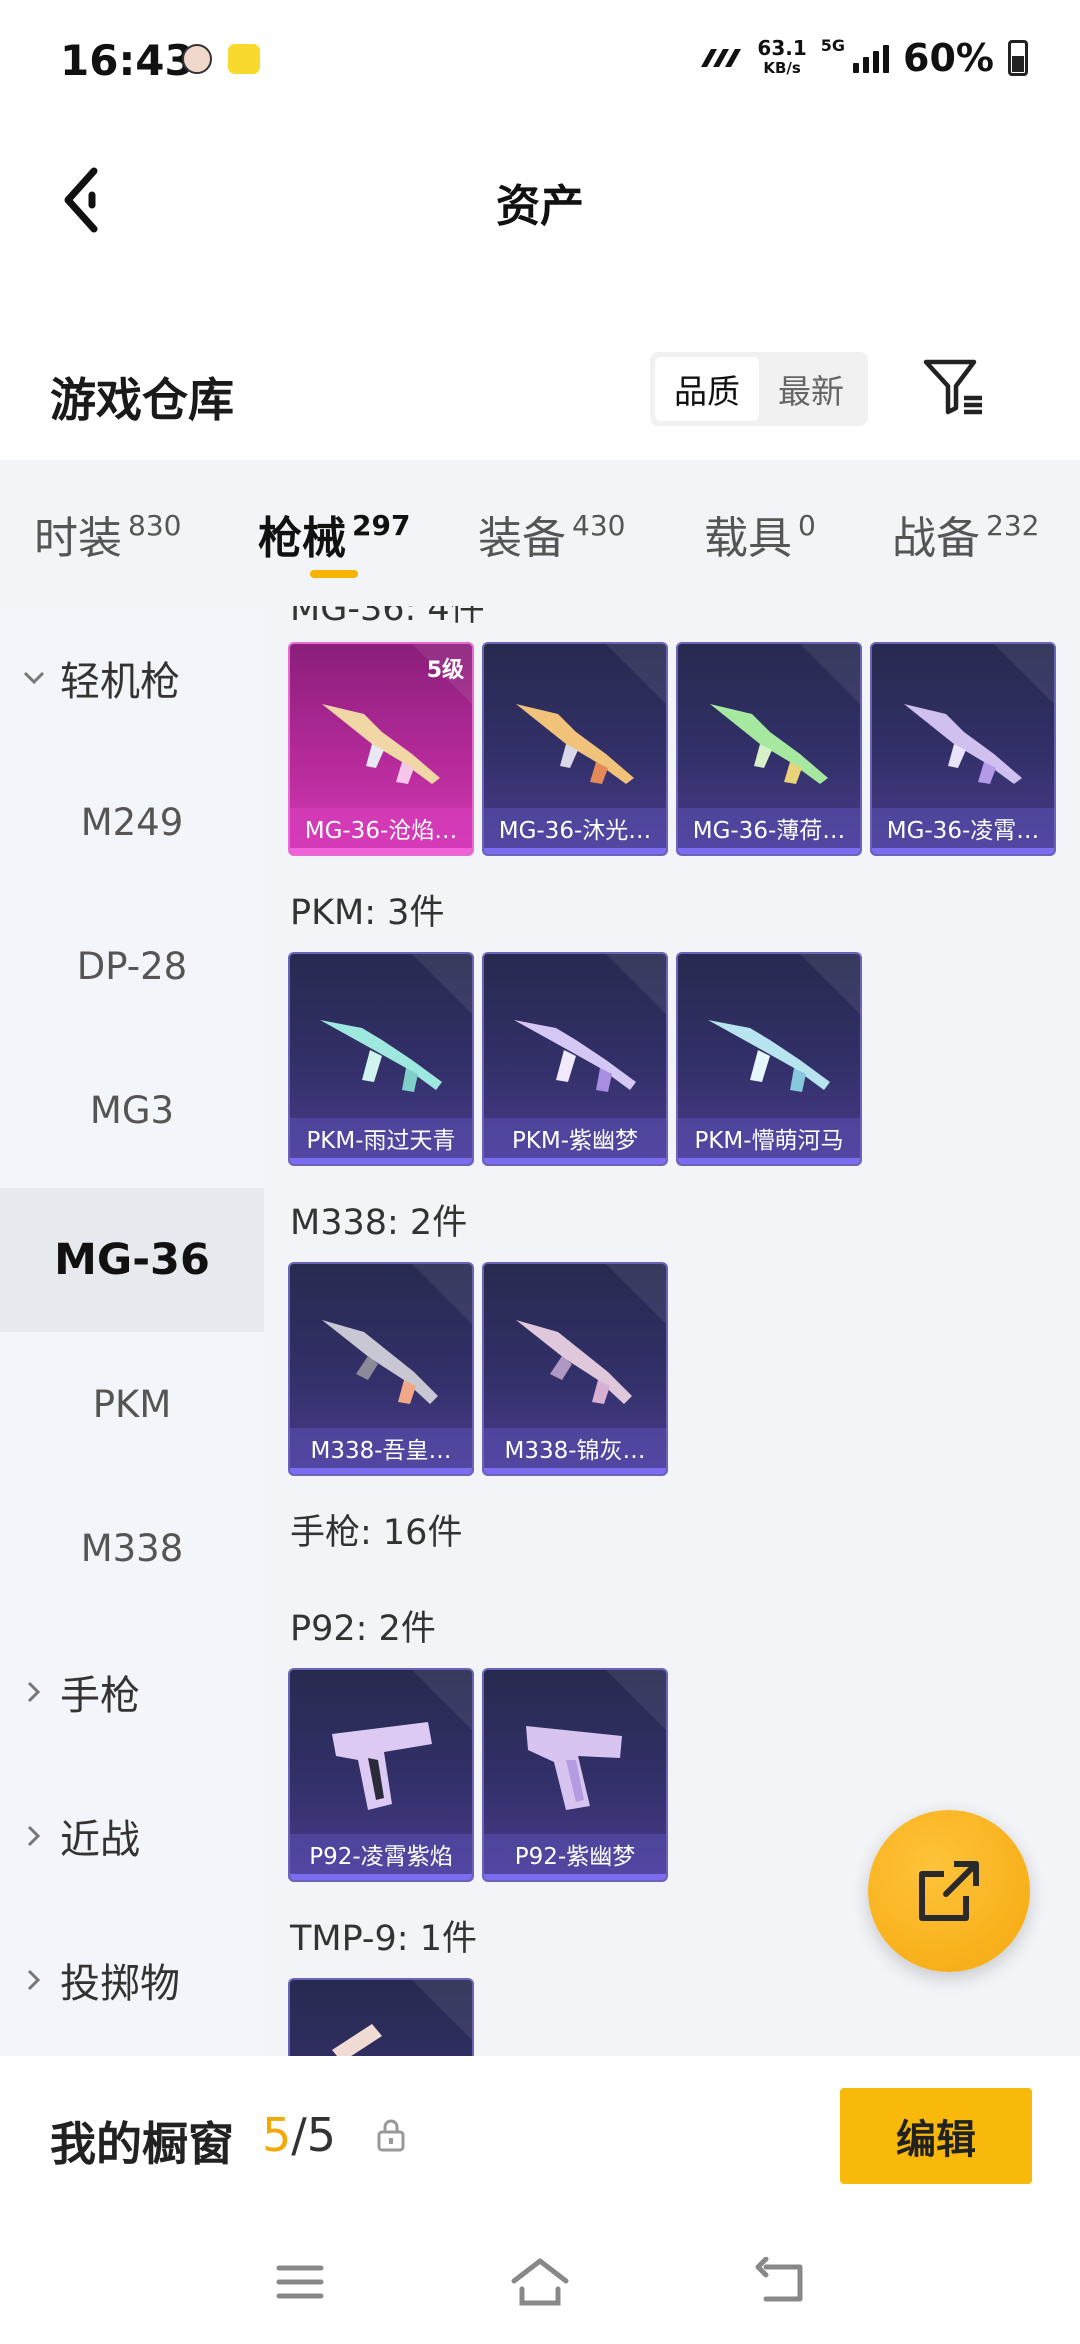 The image size is (1080, 2344). What do you see at coordinates (142, 2144) in the screenshot?
I see `showcase-title: 我的橱窗` at bounding box center [142, 2144].